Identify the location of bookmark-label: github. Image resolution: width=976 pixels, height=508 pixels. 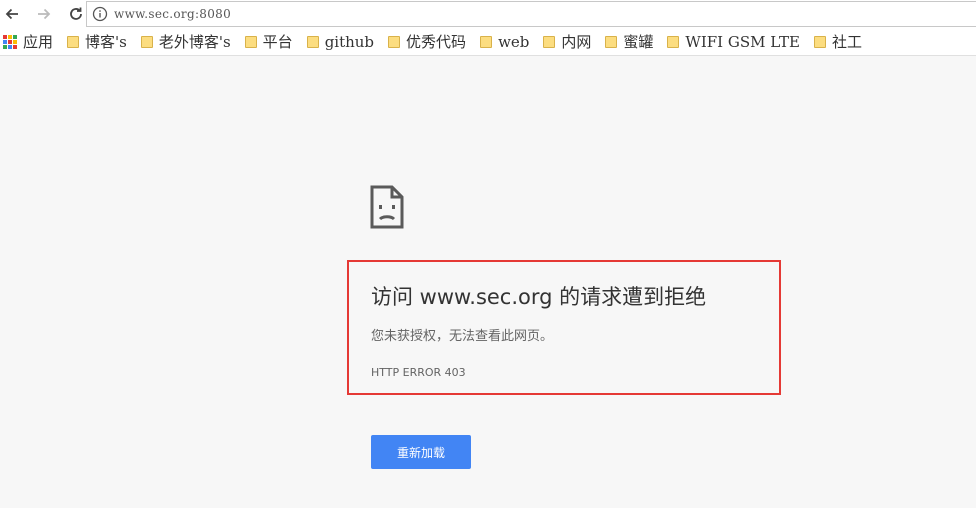
(349, 41).